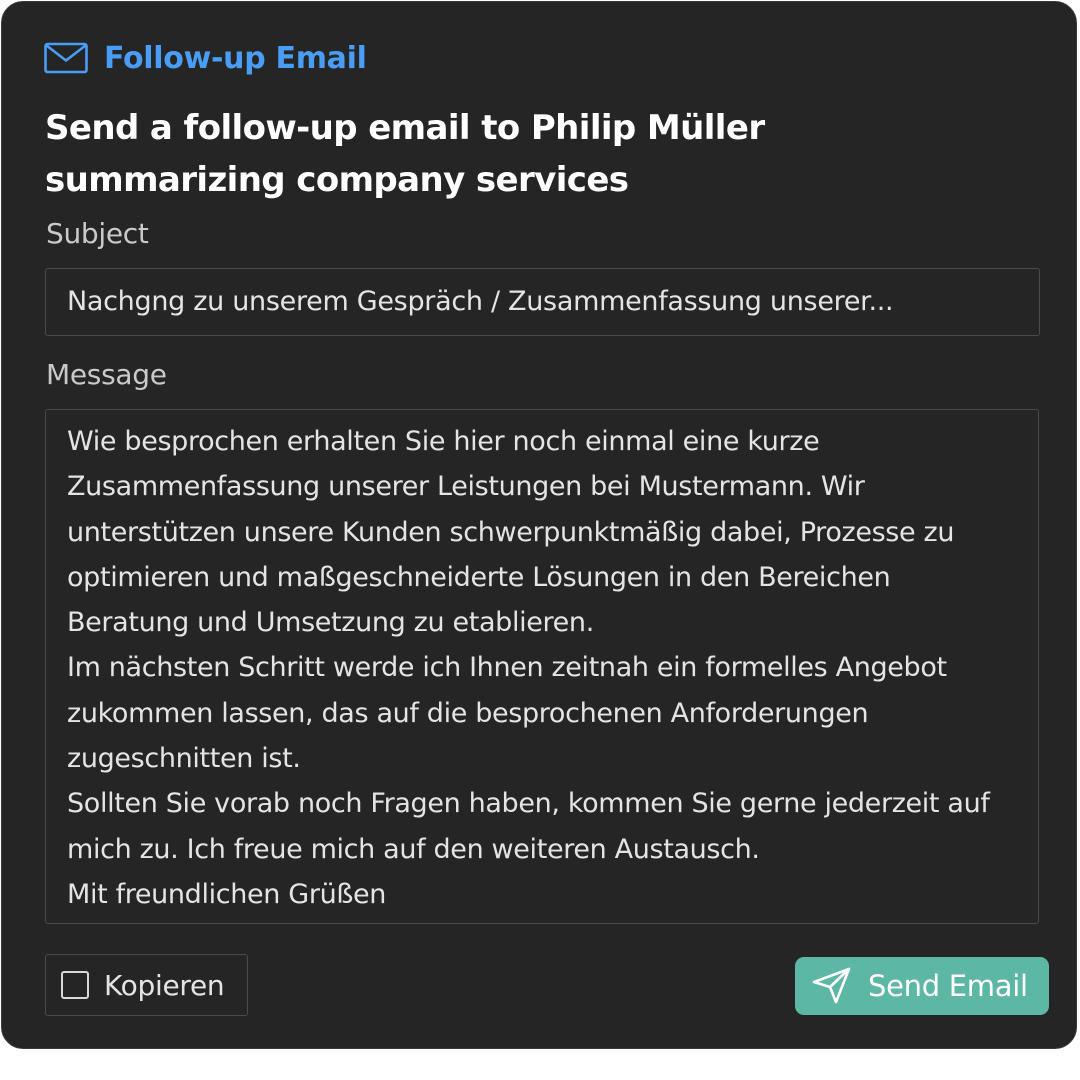 The width and height of the screenshot is (1080, 1080). I want to click on copy-checkbox-button: Kopieren, so click(146, 985).